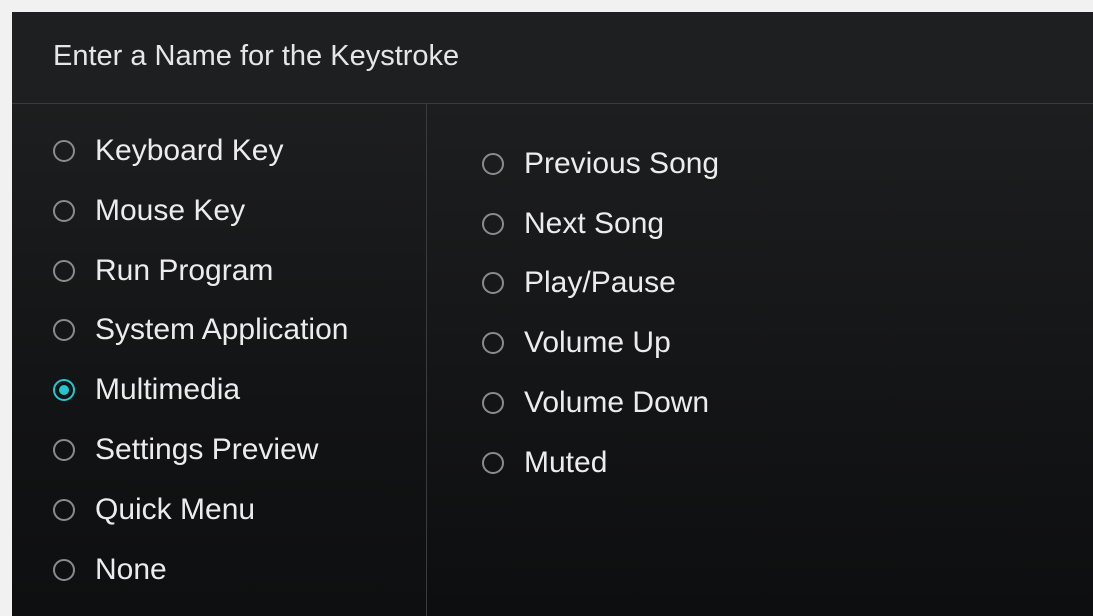  I want to click on option-previous-song: Previous Song, so click(600, 164).